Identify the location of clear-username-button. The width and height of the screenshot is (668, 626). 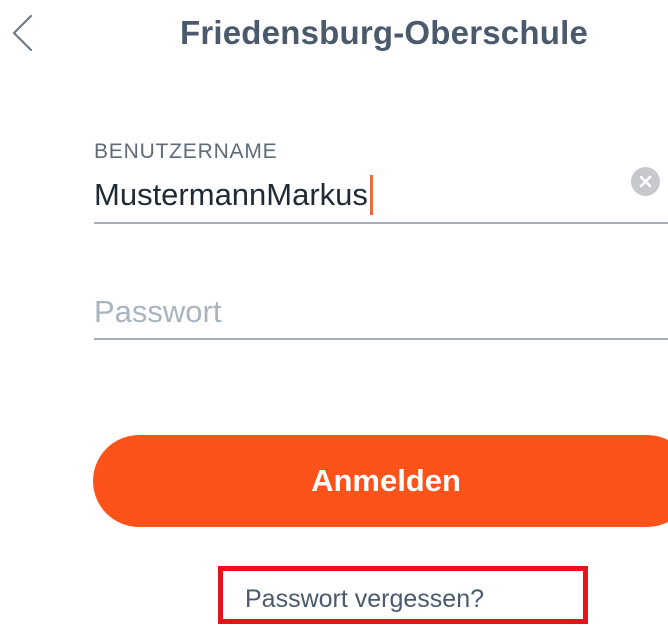
(645, 181).